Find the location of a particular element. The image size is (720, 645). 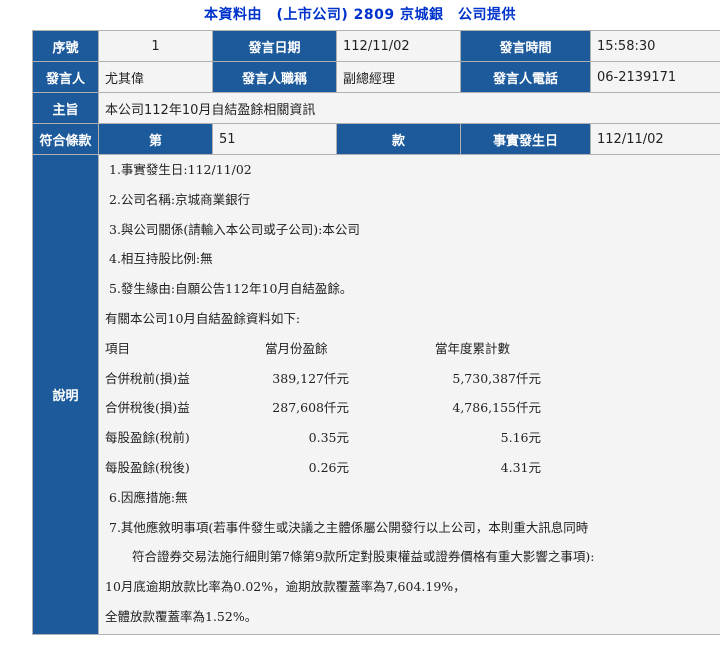

description-label: 說明 is located at coordinates (65, 394).